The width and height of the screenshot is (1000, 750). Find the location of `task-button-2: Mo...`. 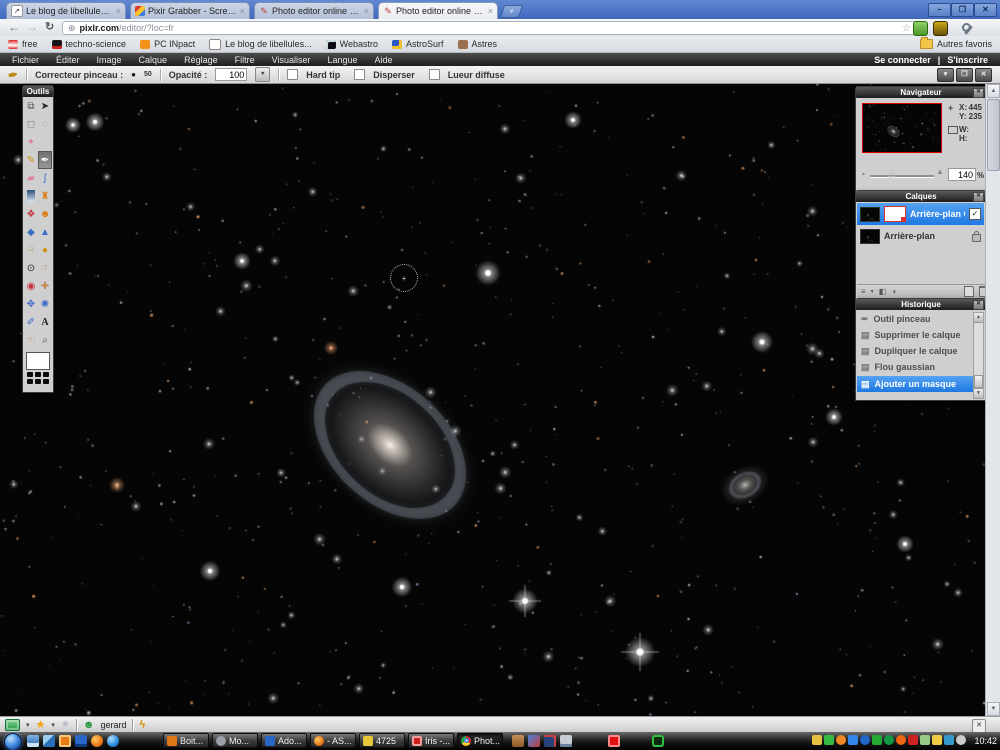

task-button-2: Mo... is located at coordinates (235, 740).